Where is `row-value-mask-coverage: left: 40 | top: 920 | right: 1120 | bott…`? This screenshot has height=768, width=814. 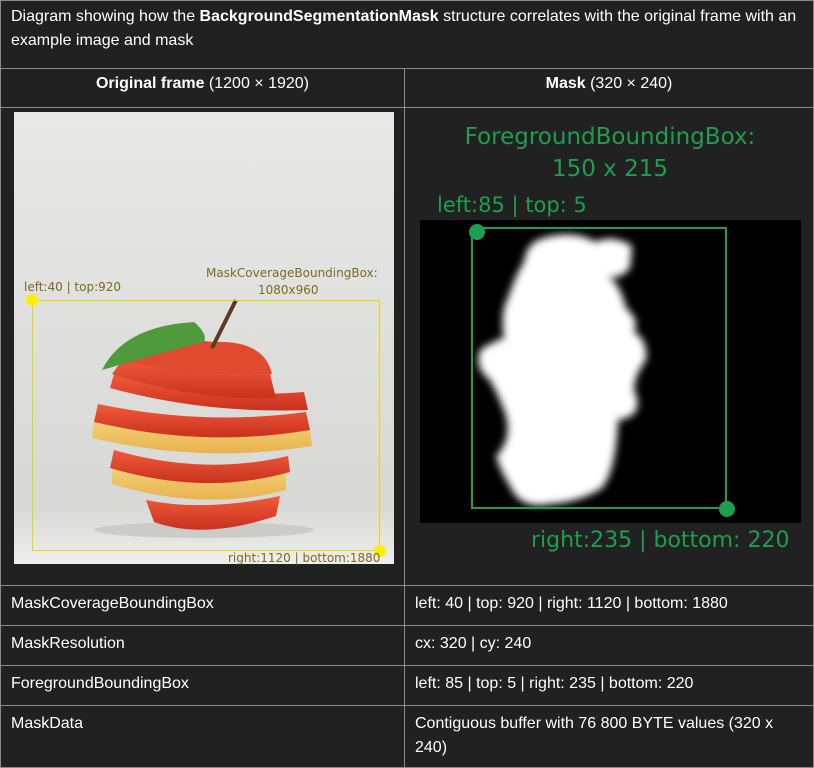
row-value-mask-coverage: left: 40 | top: 920 | right: 1120 | bott… is located at coordinates (609, 605).